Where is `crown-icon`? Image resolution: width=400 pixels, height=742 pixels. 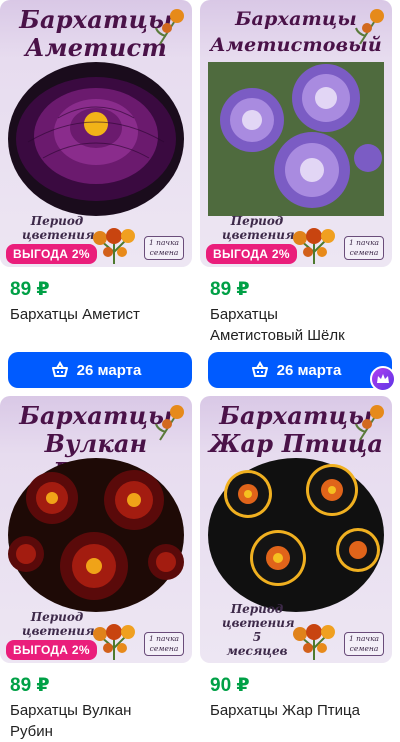
crown-icon is located at coordinates (383, 378).